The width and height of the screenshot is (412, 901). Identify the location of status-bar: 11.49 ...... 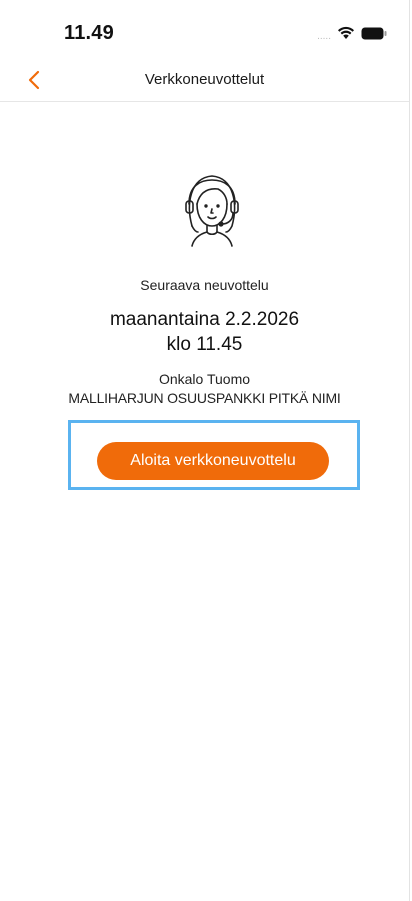
(204, 30).